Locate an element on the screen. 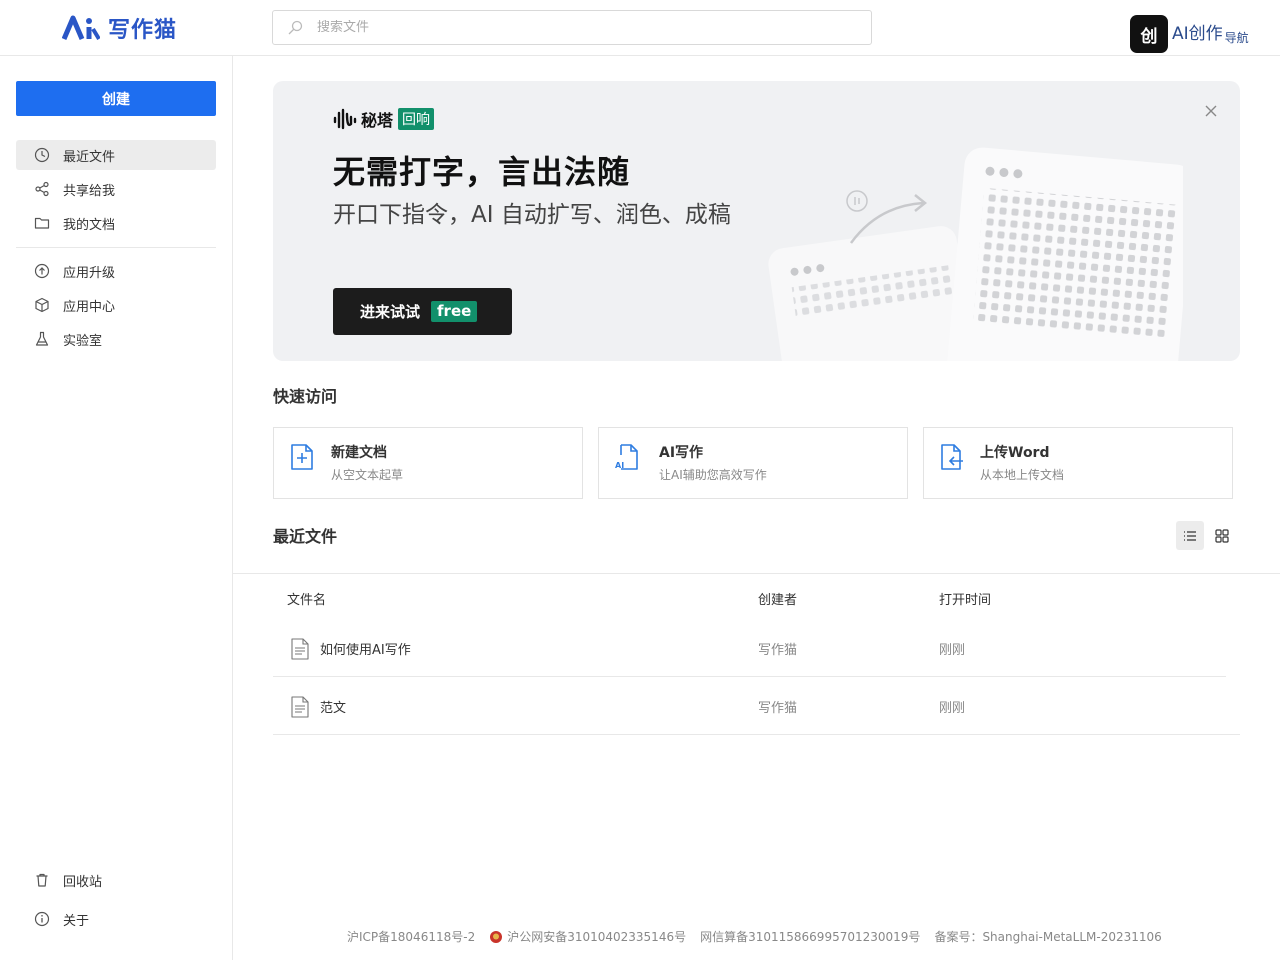  close-icon is located at coordinates (1211, 111).